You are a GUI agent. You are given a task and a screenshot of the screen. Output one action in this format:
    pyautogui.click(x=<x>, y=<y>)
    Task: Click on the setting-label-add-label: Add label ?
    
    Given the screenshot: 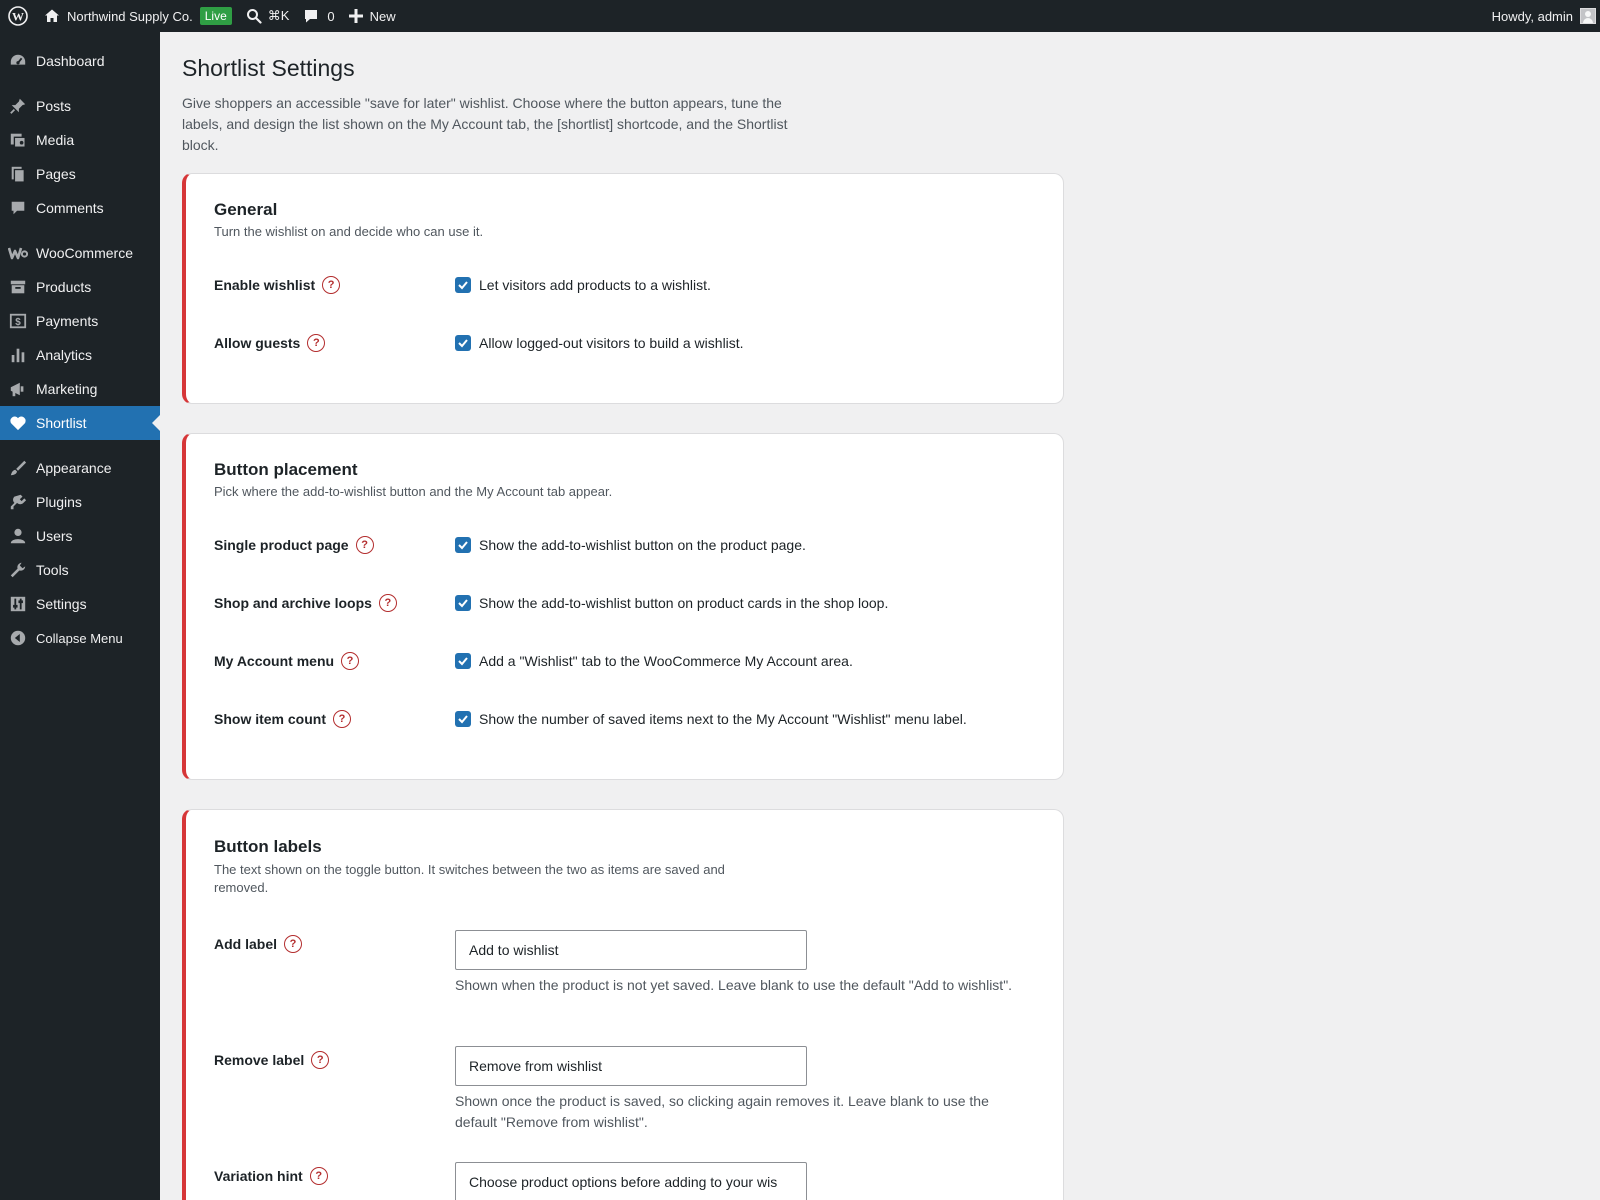 What is the action you would take?
    pyautogui.click(x=258, y=944)
    